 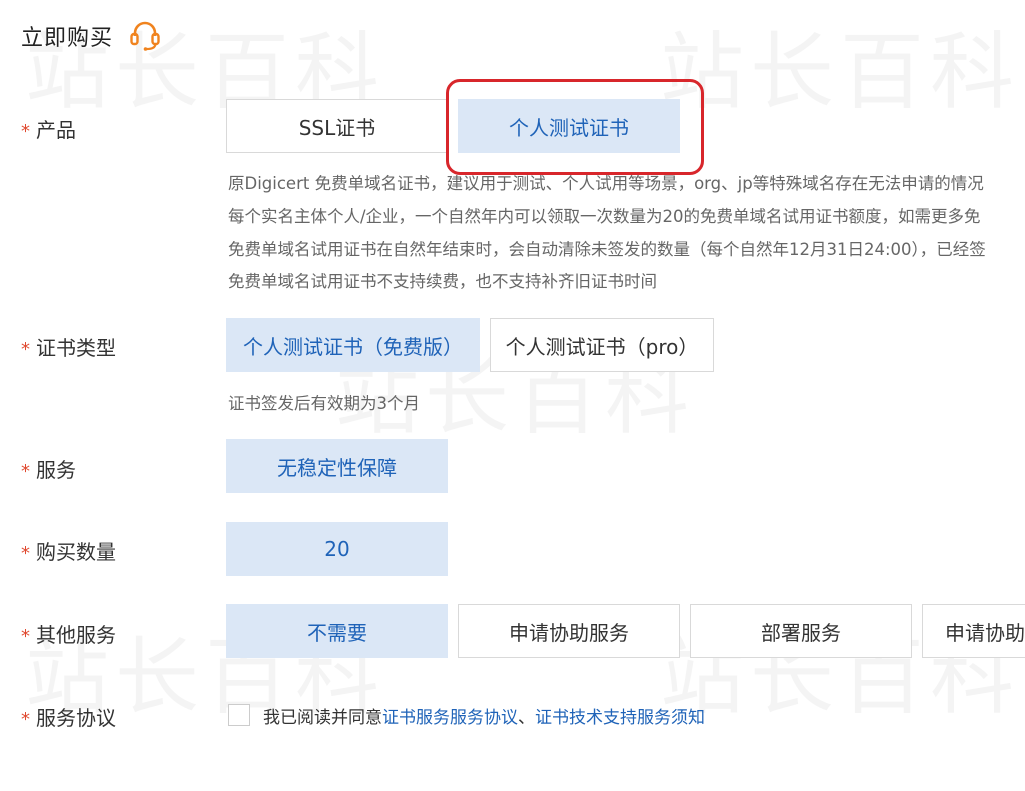 What do you see at coordinates (337, 549) in the screenshot?
I see `quantity-option-20: 20` at bounding box center [337, 549].